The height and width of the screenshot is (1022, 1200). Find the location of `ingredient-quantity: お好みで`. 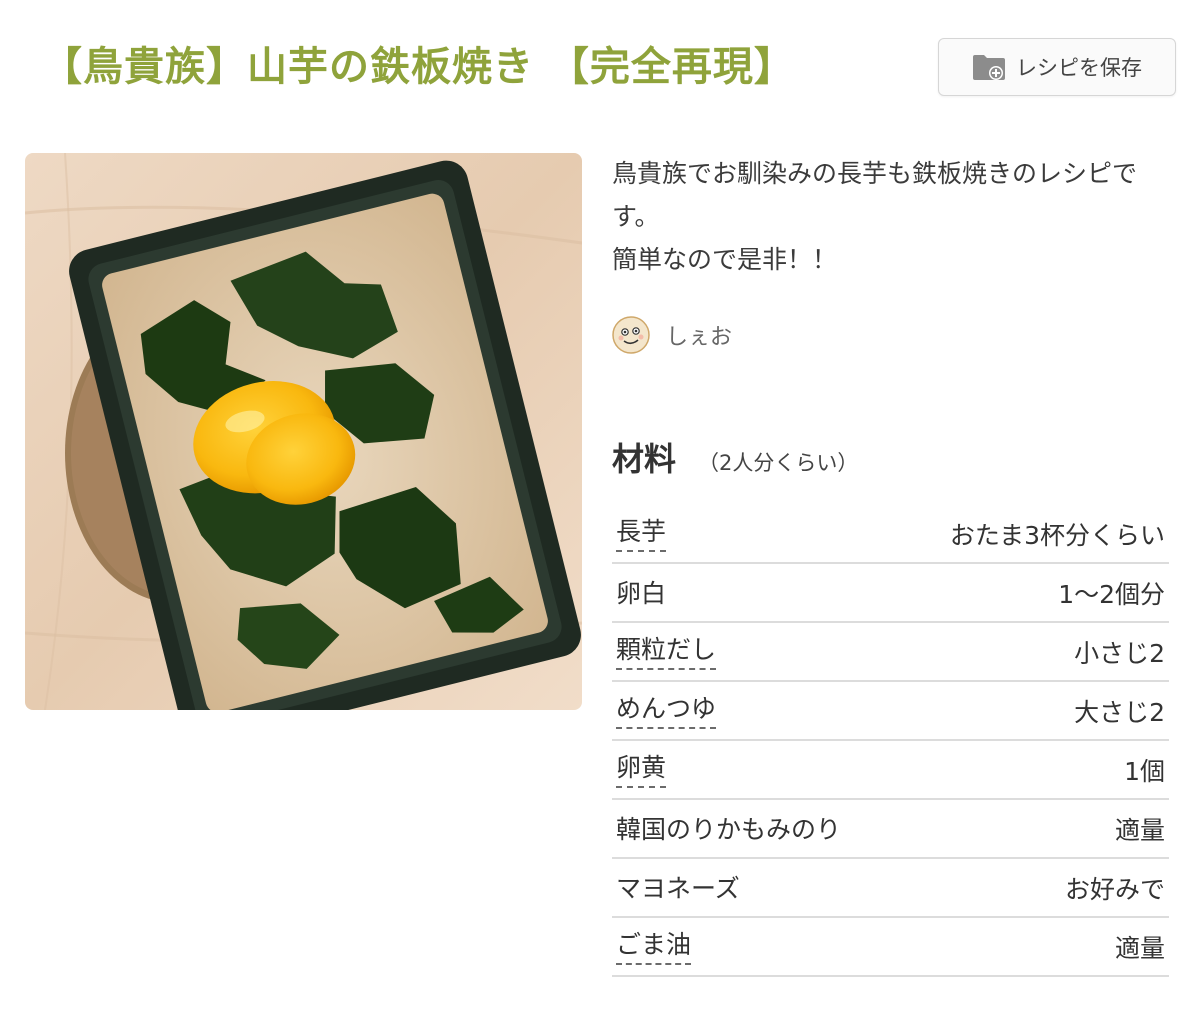

ingredient-quantity: お好みで is located at coordinates (1114, 889).